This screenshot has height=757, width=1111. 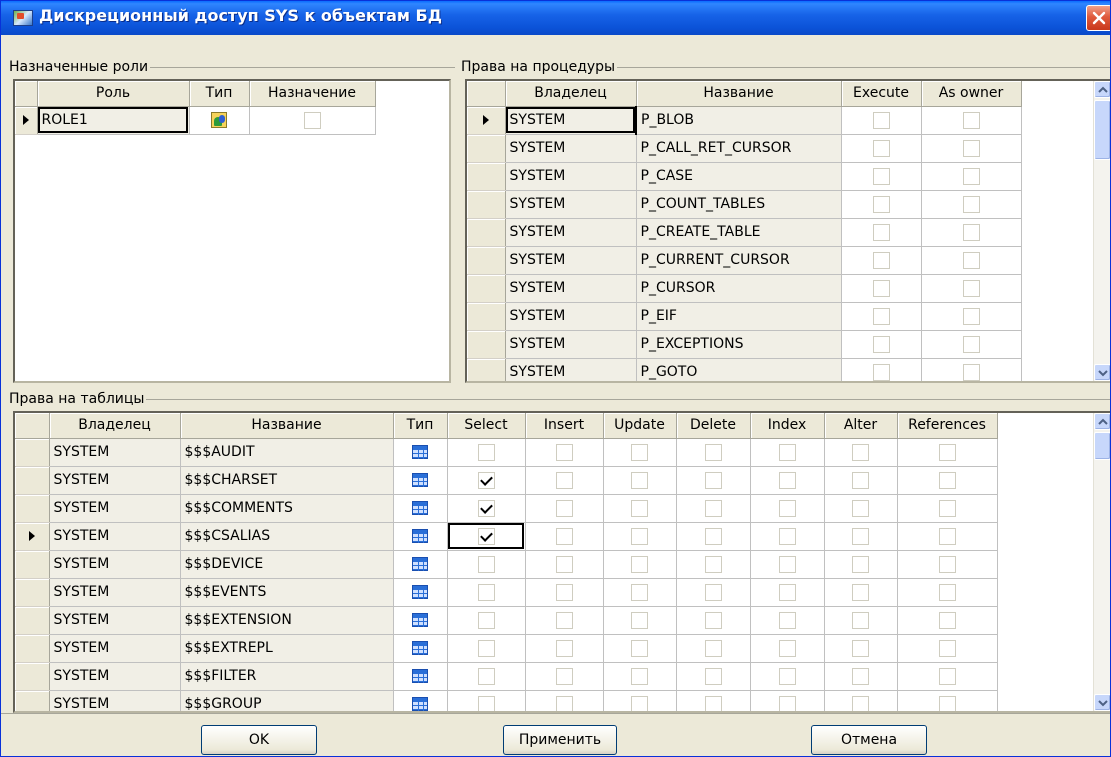 I want to click on table-row: SYSTEM P_BLOB, so click(x=744, y=120).